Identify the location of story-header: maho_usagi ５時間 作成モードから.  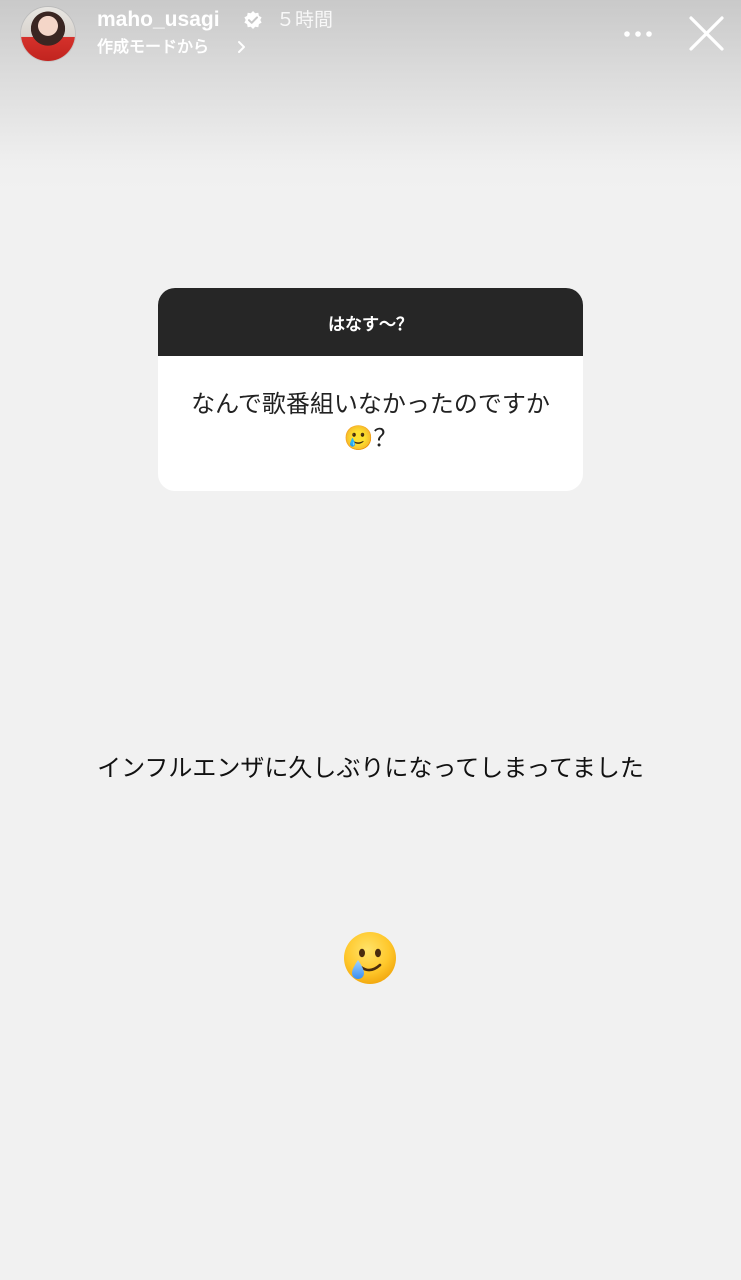
(370, 40).